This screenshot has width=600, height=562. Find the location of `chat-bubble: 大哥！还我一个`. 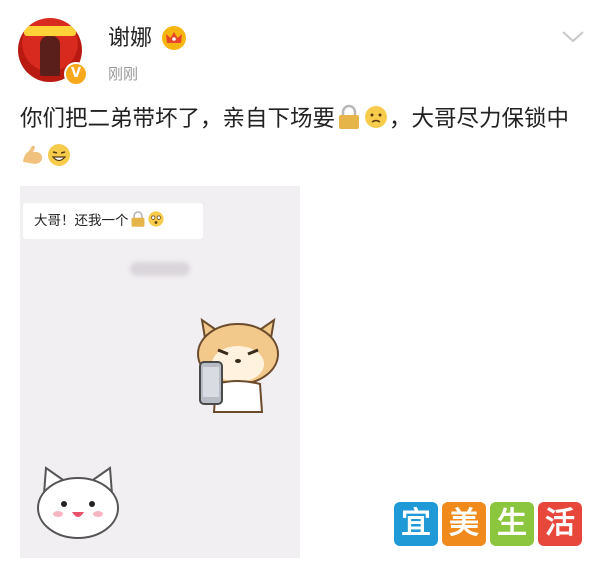

chat-bubble: 大哥！还我一个 is located at coordinates (113, 221).